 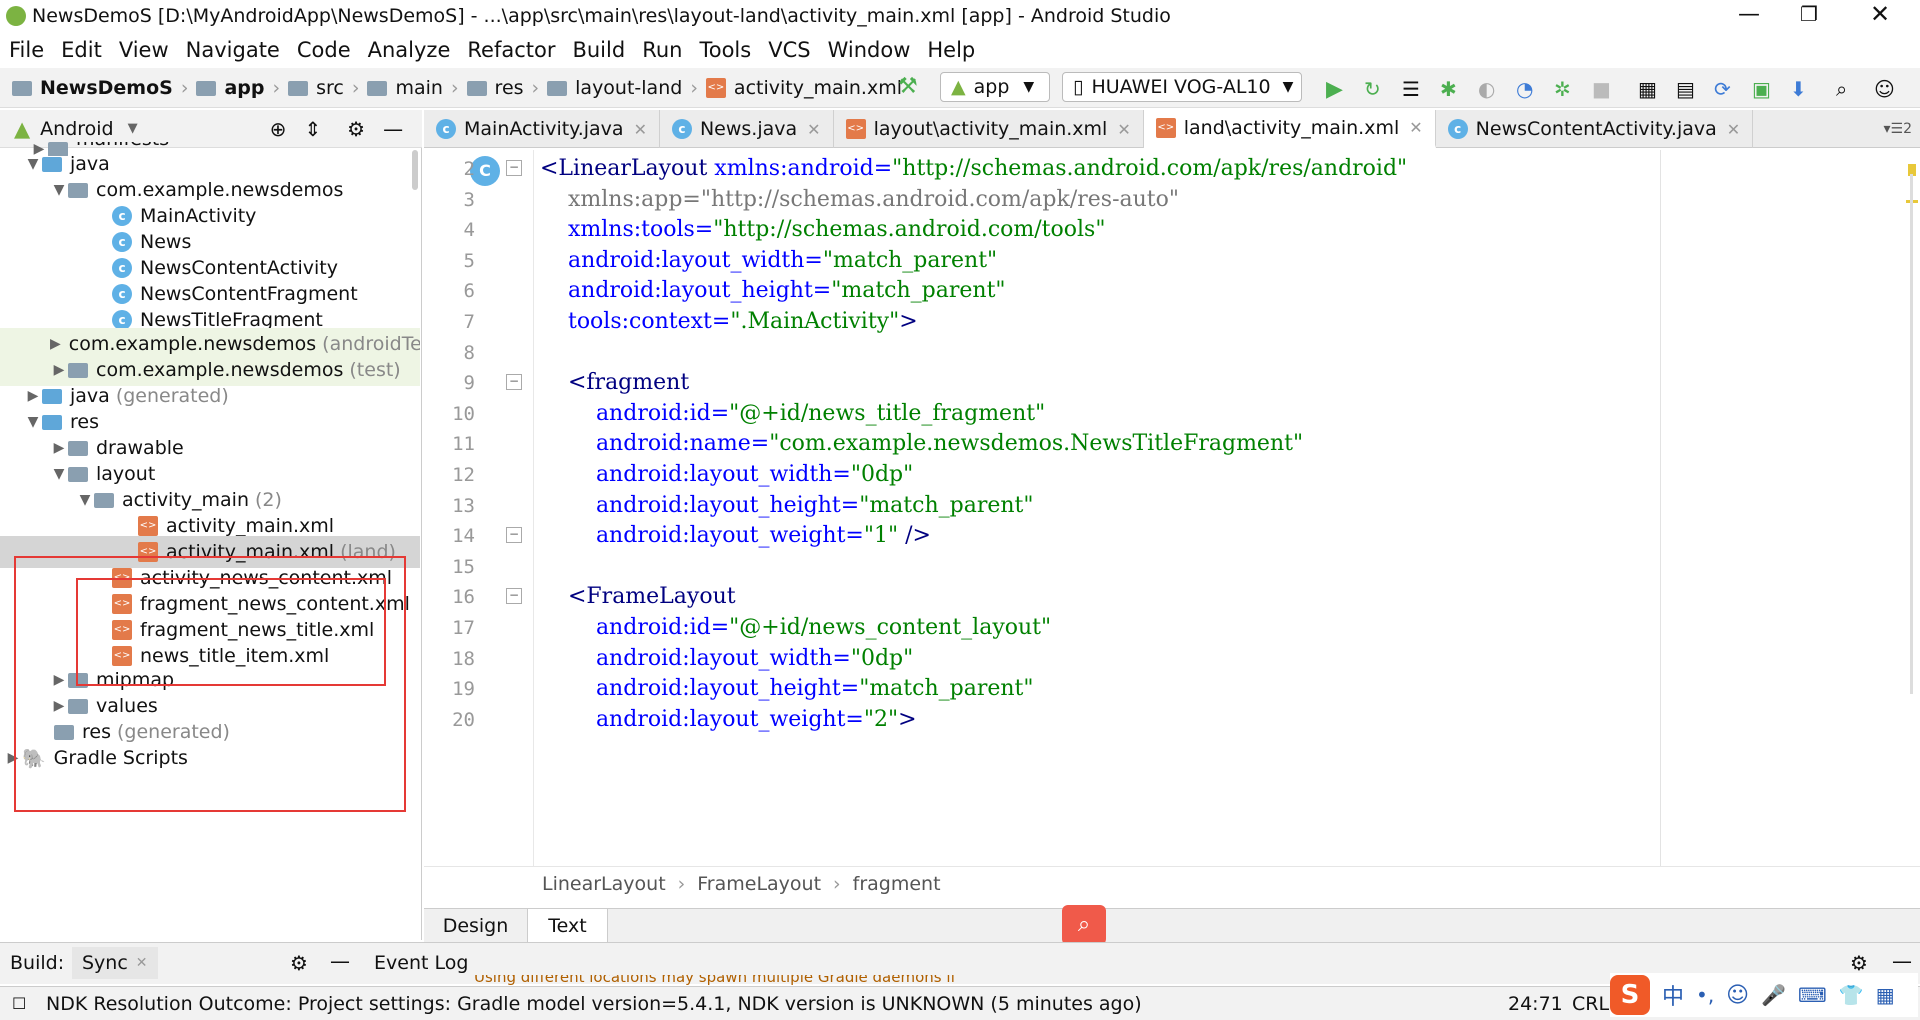 I want to click on layout-inspector-icon: ▤, so click(x=1687, y=89).